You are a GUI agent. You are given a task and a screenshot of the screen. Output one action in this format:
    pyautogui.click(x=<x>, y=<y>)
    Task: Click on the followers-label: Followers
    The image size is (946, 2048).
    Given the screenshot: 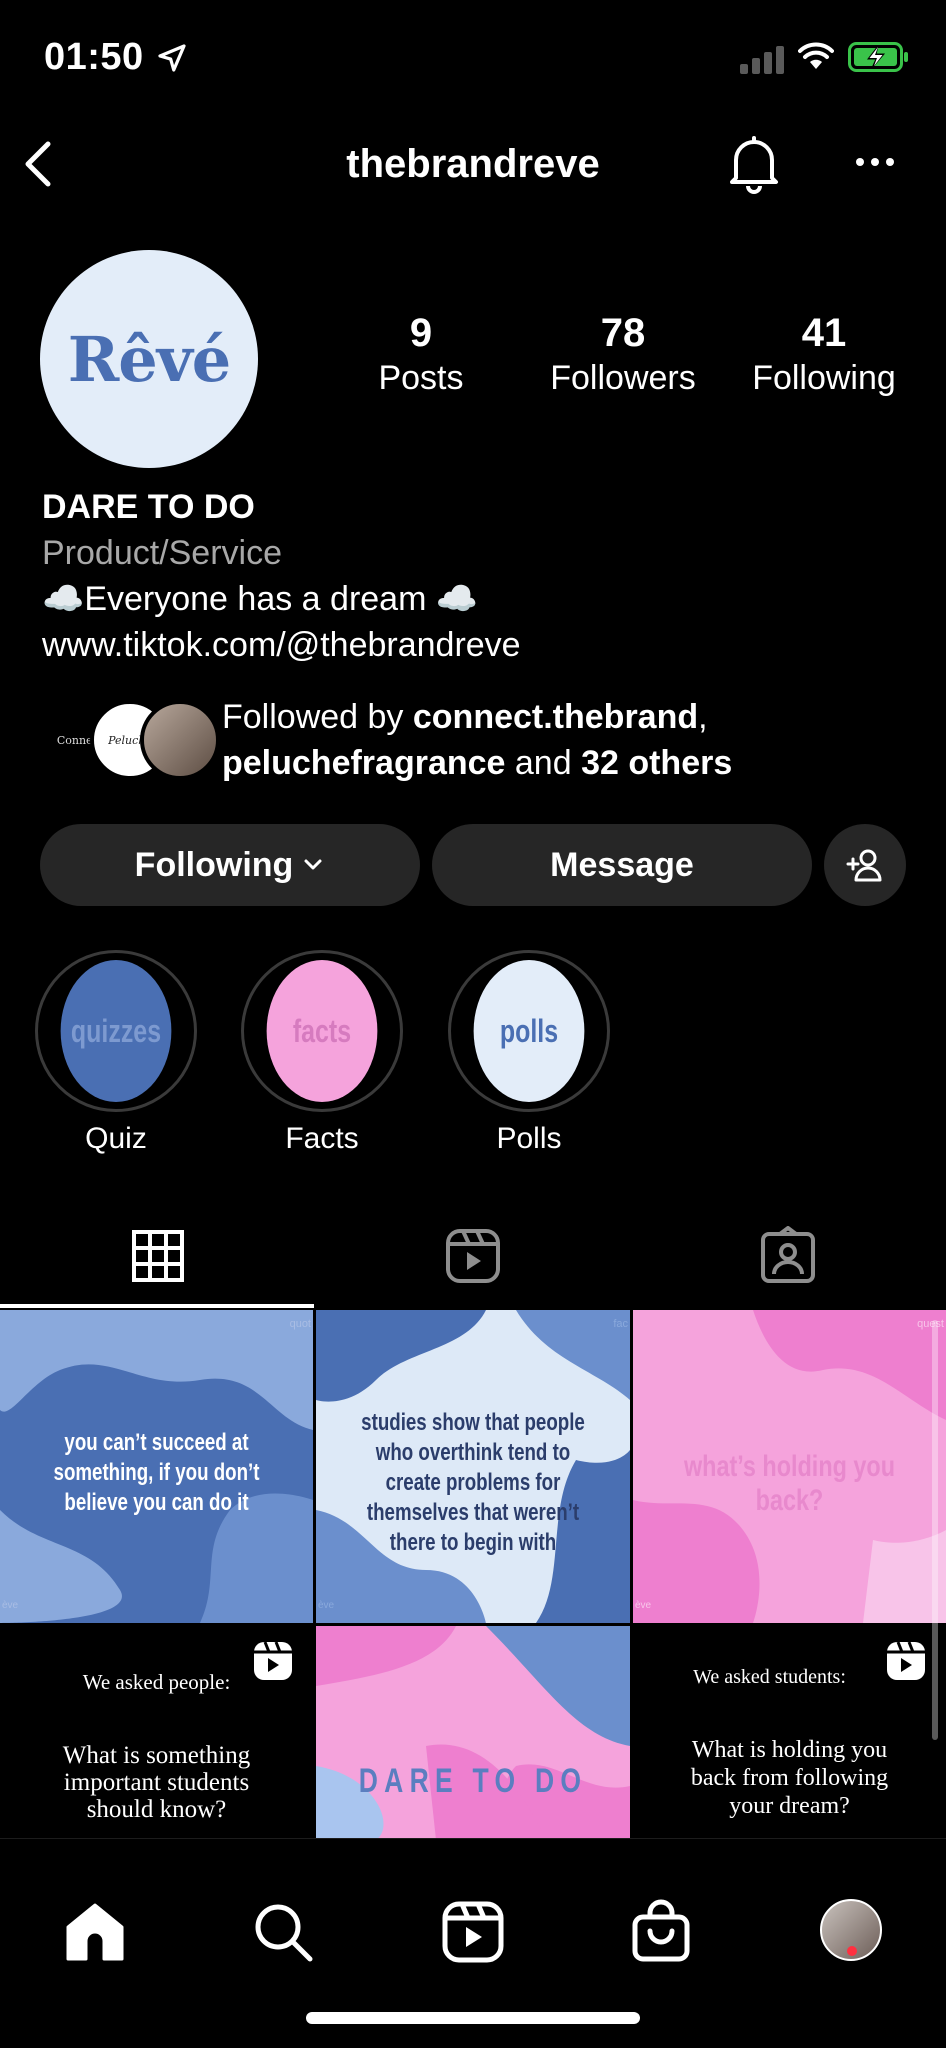 What is the action you would take?
    pyautogui.click(x=623, y=378)
    